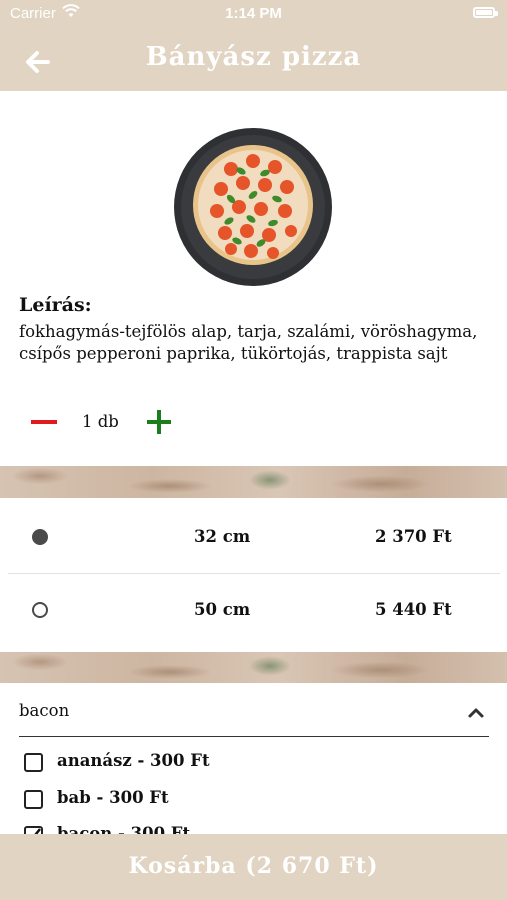  Describe the element at coordinates (33, 830) in the screenshot. I see `checkbox-checked-icon` at that location.